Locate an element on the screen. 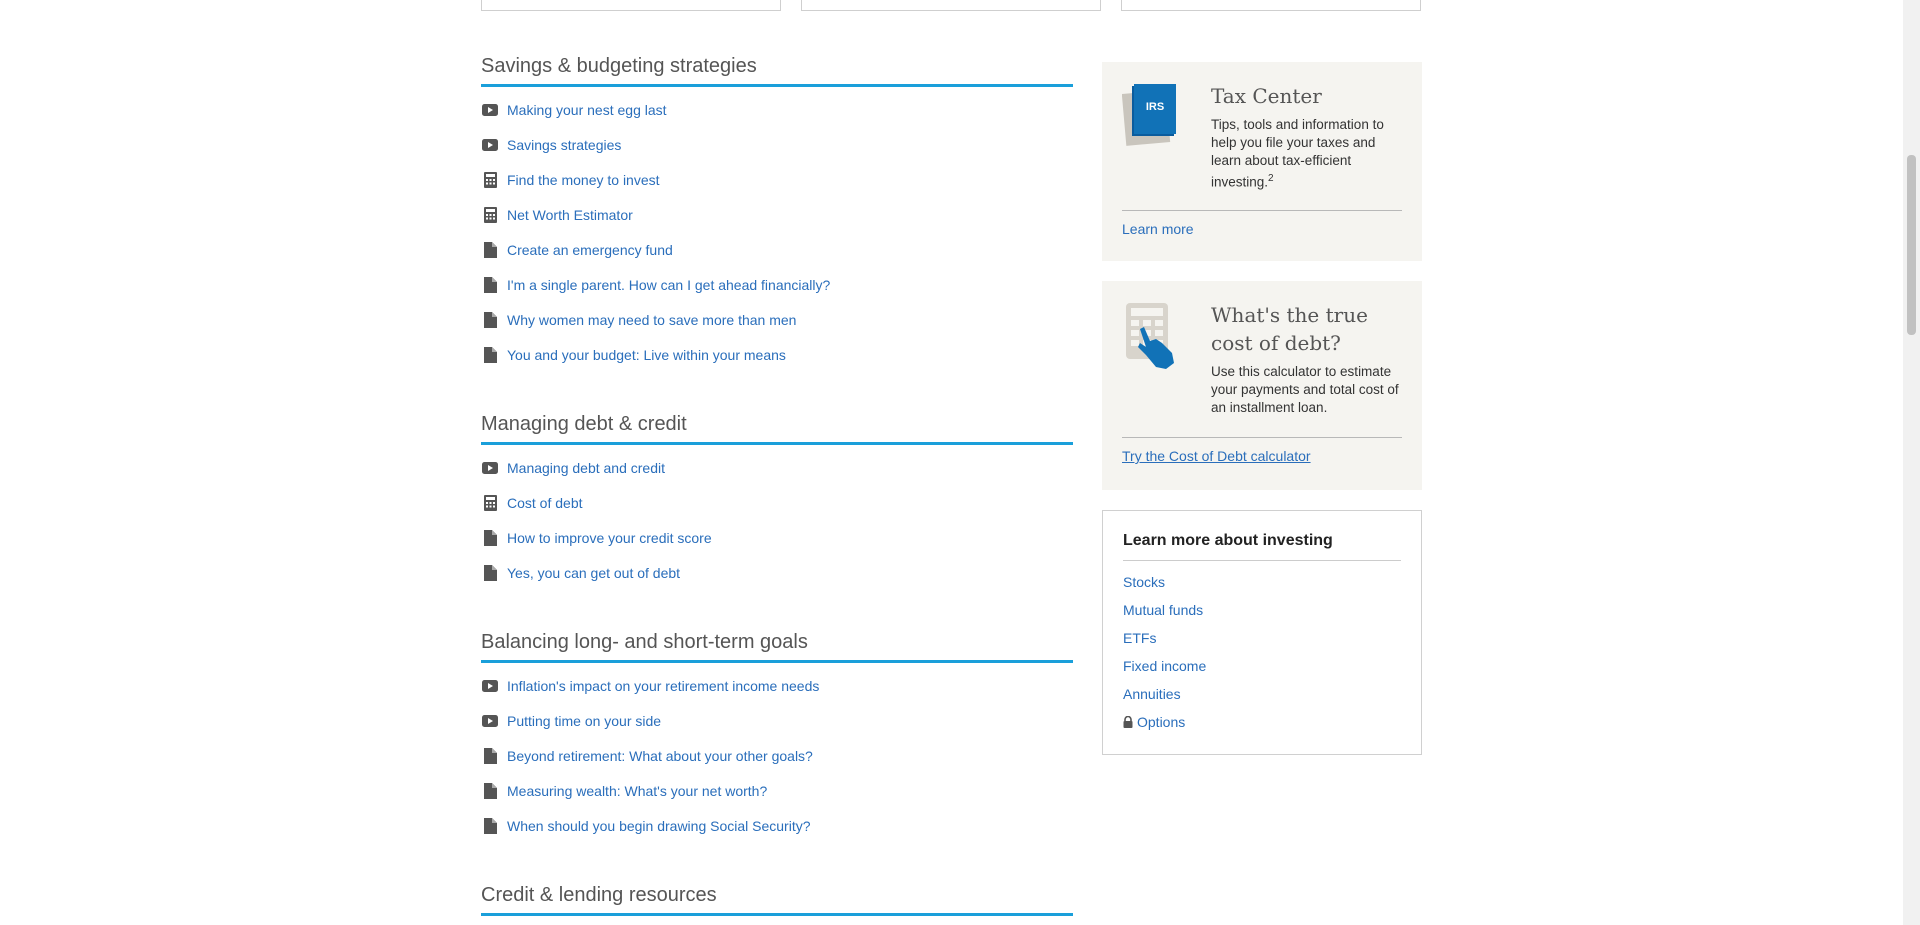 The height and width of the screenshot is (925, 1920). list-item: Putting time on your side is located at coordinates (777, 729).